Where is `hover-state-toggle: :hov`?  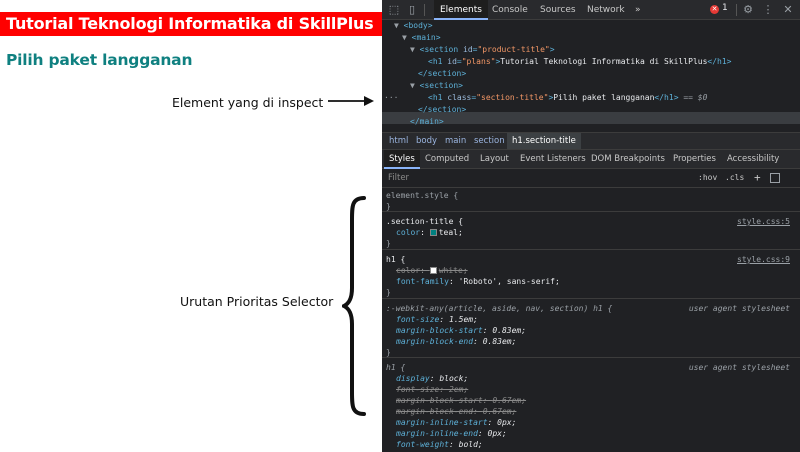
hover-state-toggle: :hov is located at coordinates (707, 177).